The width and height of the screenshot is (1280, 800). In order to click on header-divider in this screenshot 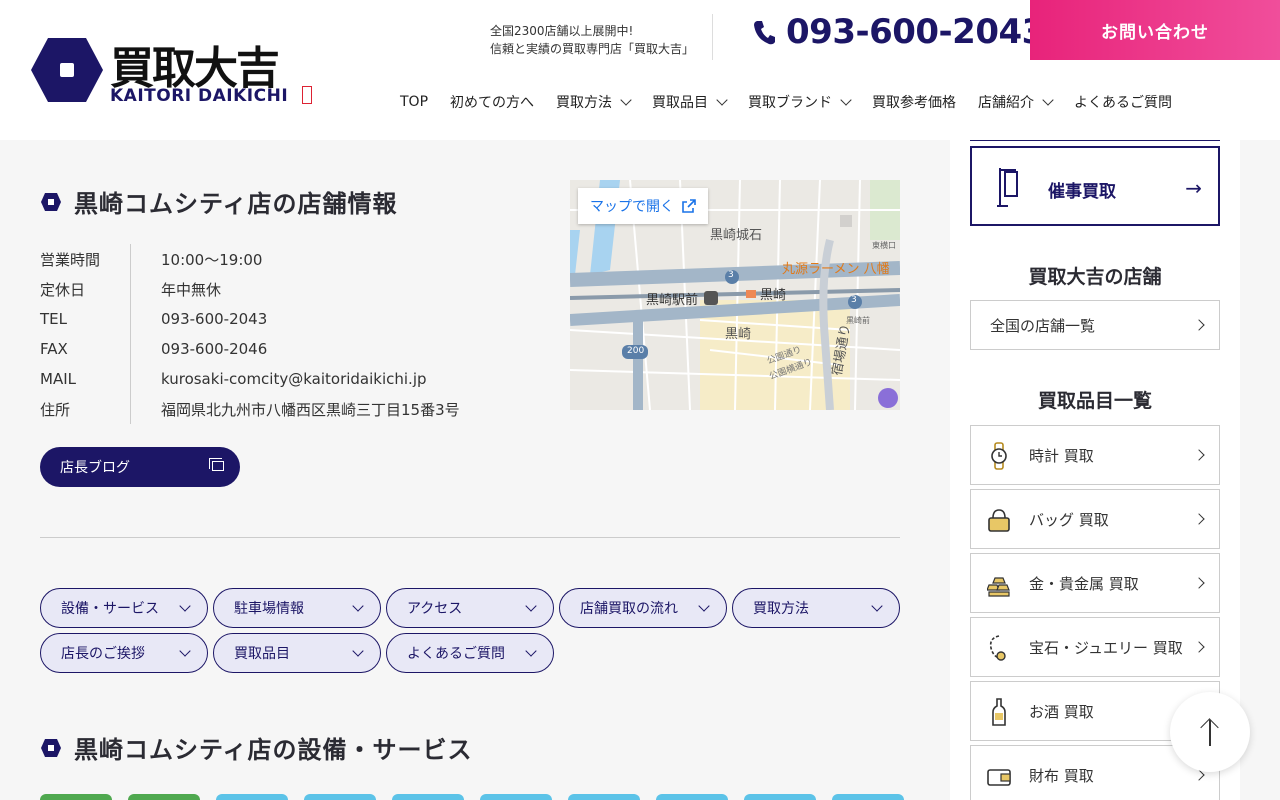, I will do `click(712, 37)`.